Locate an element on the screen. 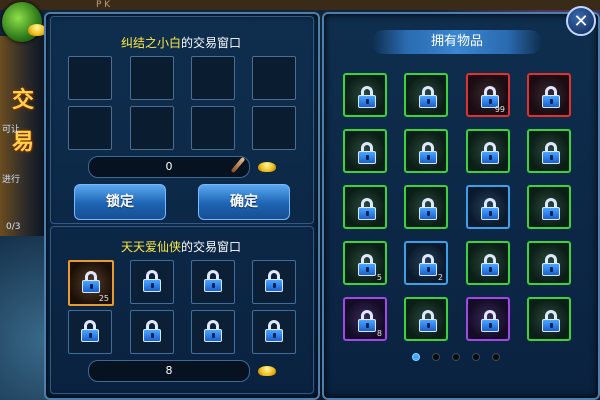 The width and height of the screenshot is (600, 400). side-counter: 0/3 is located at coordinates (13, 227).